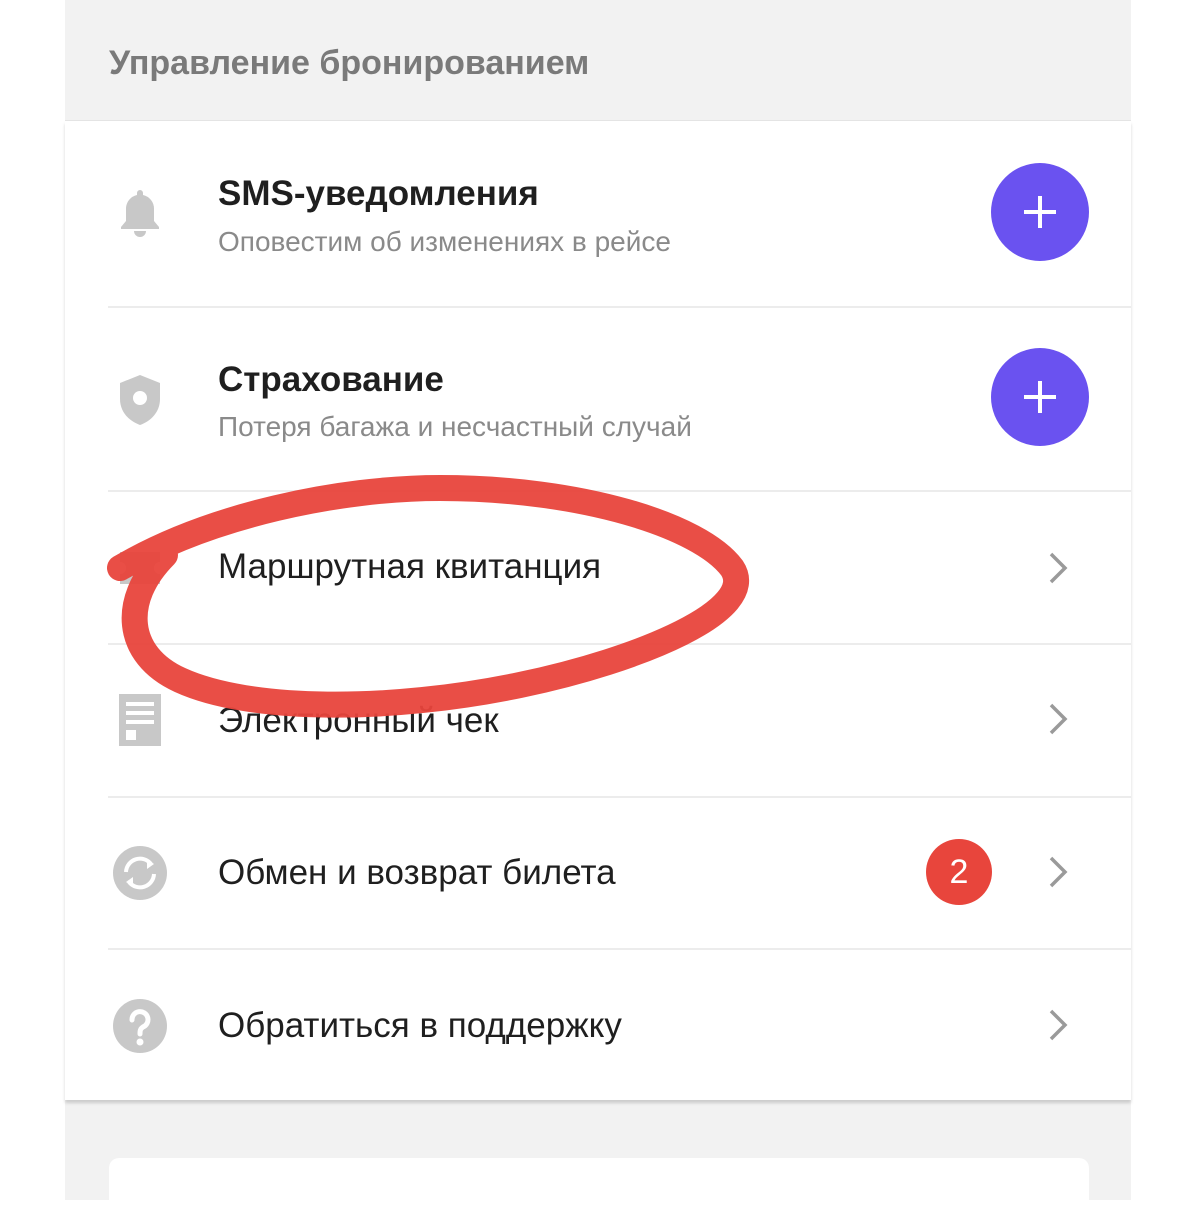  What do you see at coordinates (378, 193) in the screenshot?
I see `item-title: SMS-уведомления` at bounding box center [378, 193].